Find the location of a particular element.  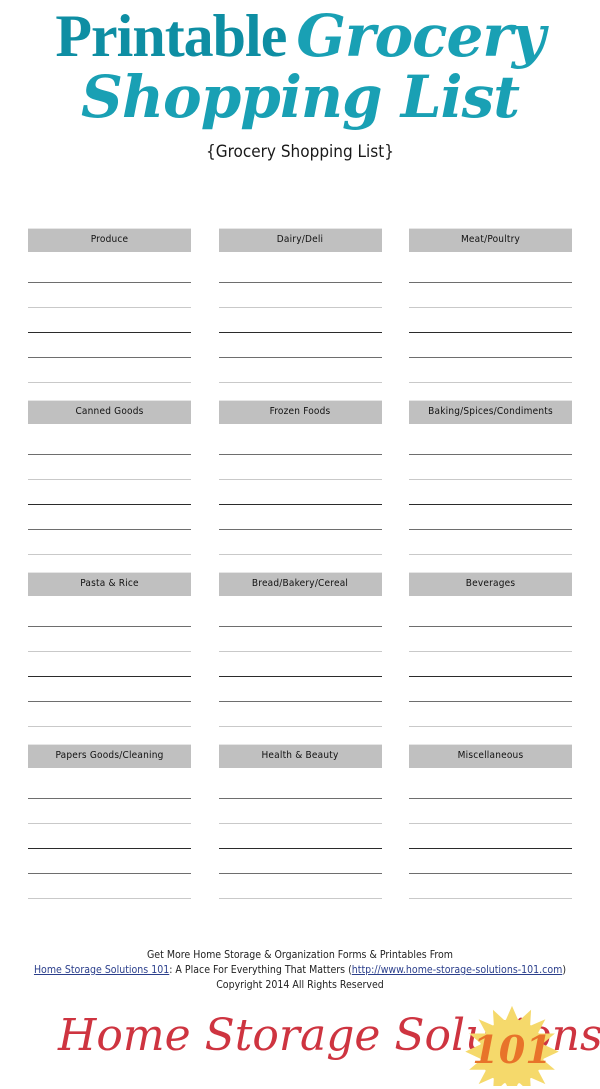

category-header: Pasta & Rice is located at coordinates (109, 584).